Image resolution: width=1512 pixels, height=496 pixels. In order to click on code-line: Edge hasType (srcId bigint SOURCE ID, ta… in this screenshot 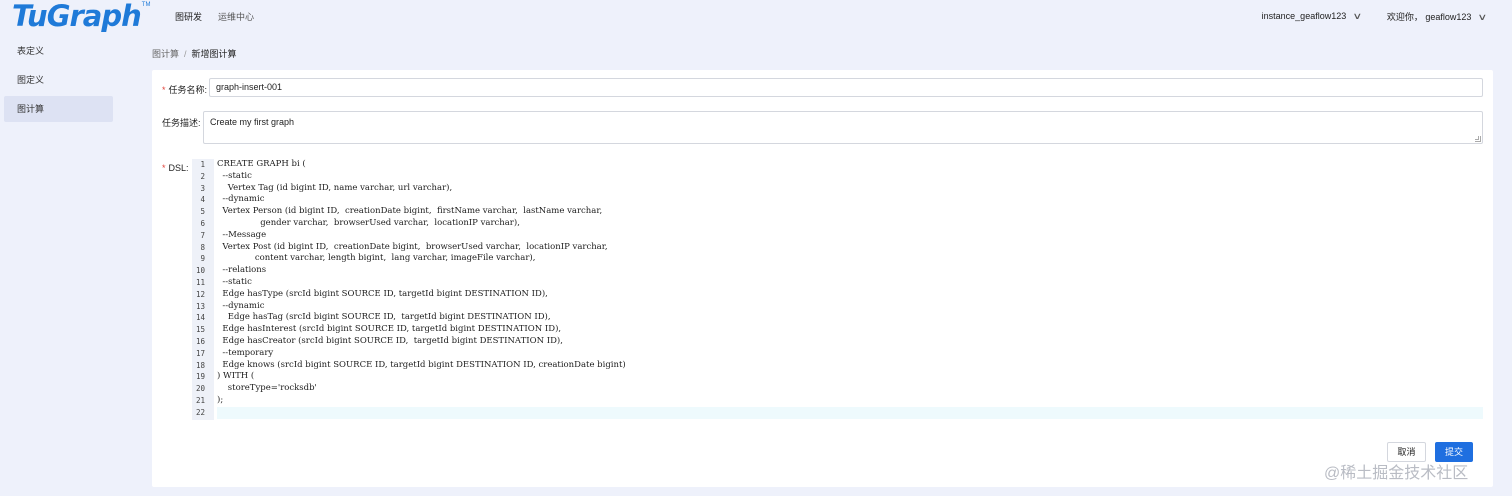, I will do `click(850, 295)`.